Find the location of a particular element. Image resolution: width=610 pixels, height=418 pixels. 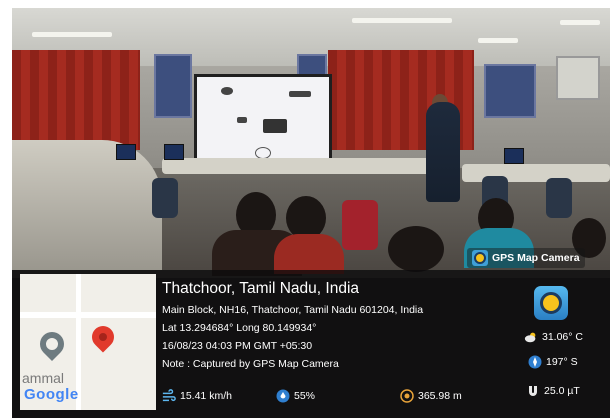

datetime-line: 16/08/23 04:03 PM GMT +05:30 is located at coordinates (237, 346).